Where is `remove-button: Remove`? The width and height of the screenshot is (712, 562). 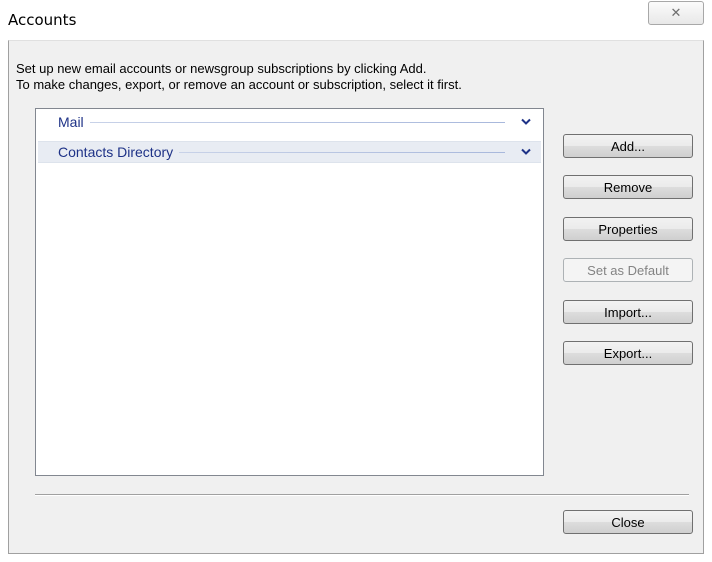
remove-button: Remove is located at coordinates (628, 187).